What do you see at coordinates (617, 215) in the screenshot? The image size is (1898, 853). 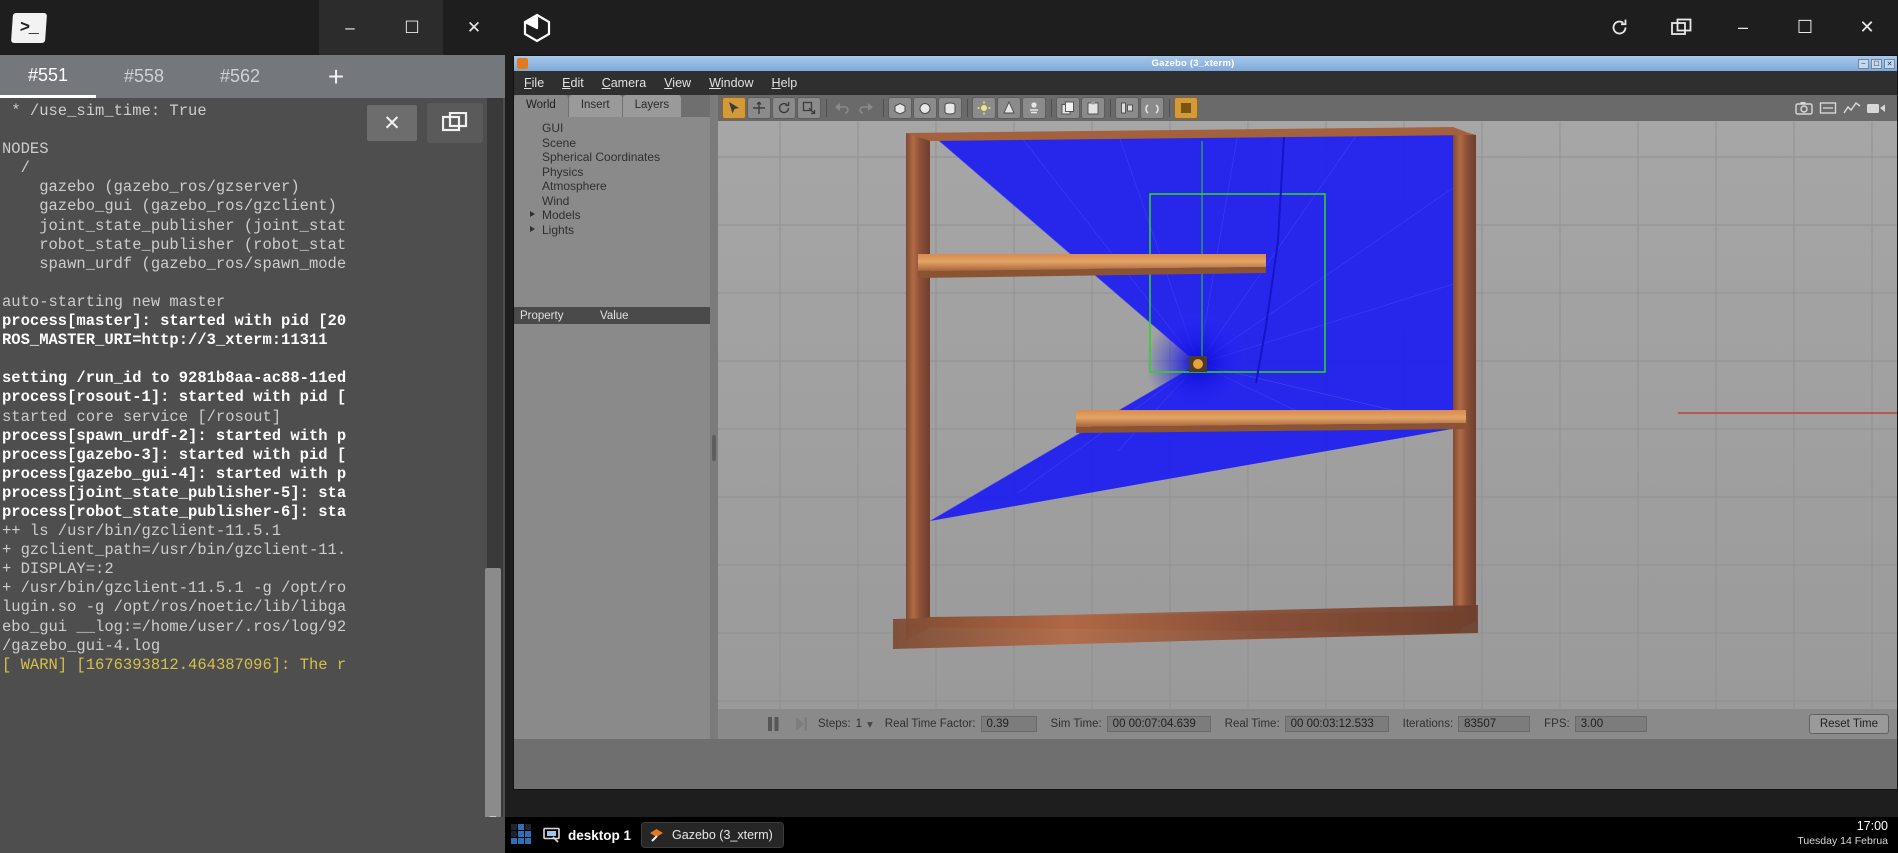 I see `tree-item-models: Models` at bounding box center [617, 215].